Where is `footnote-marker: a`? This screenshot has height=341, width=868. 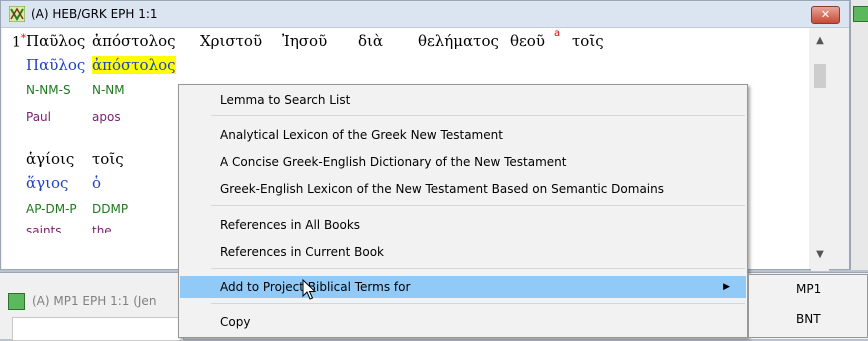
footnote-marker: a is located at coordinates (557, 33).